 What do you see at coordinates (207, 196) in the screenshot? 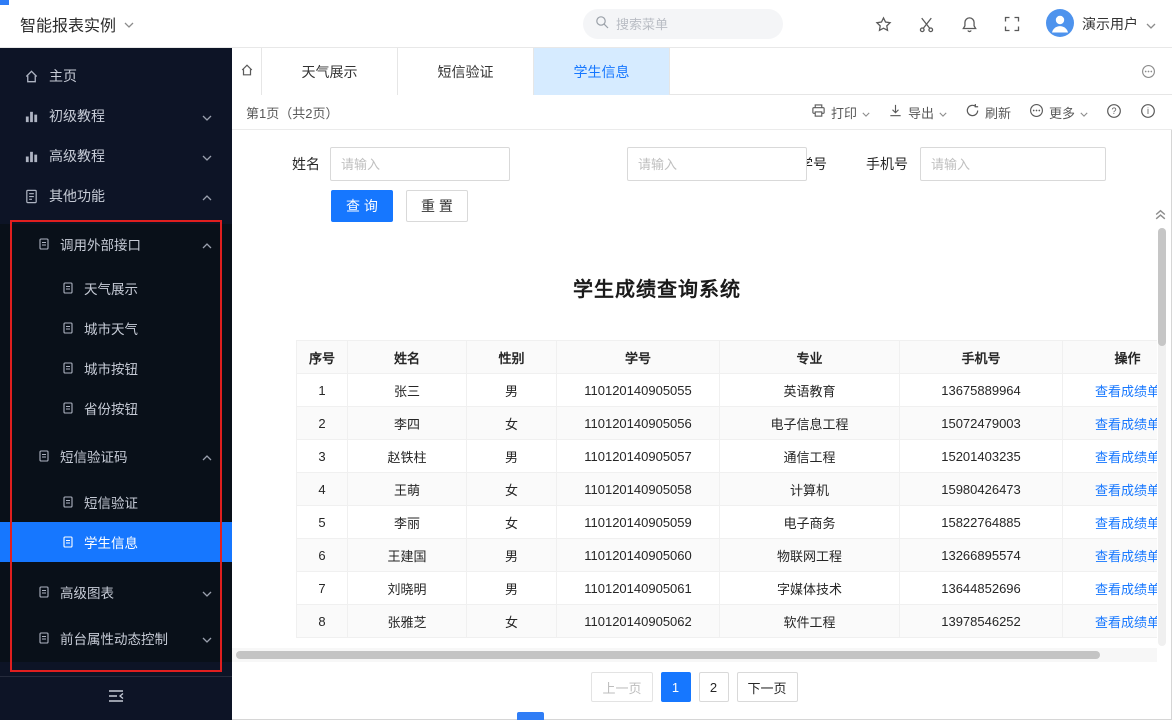
I see `chevron-up-icon` at bounding box center [207, 196].